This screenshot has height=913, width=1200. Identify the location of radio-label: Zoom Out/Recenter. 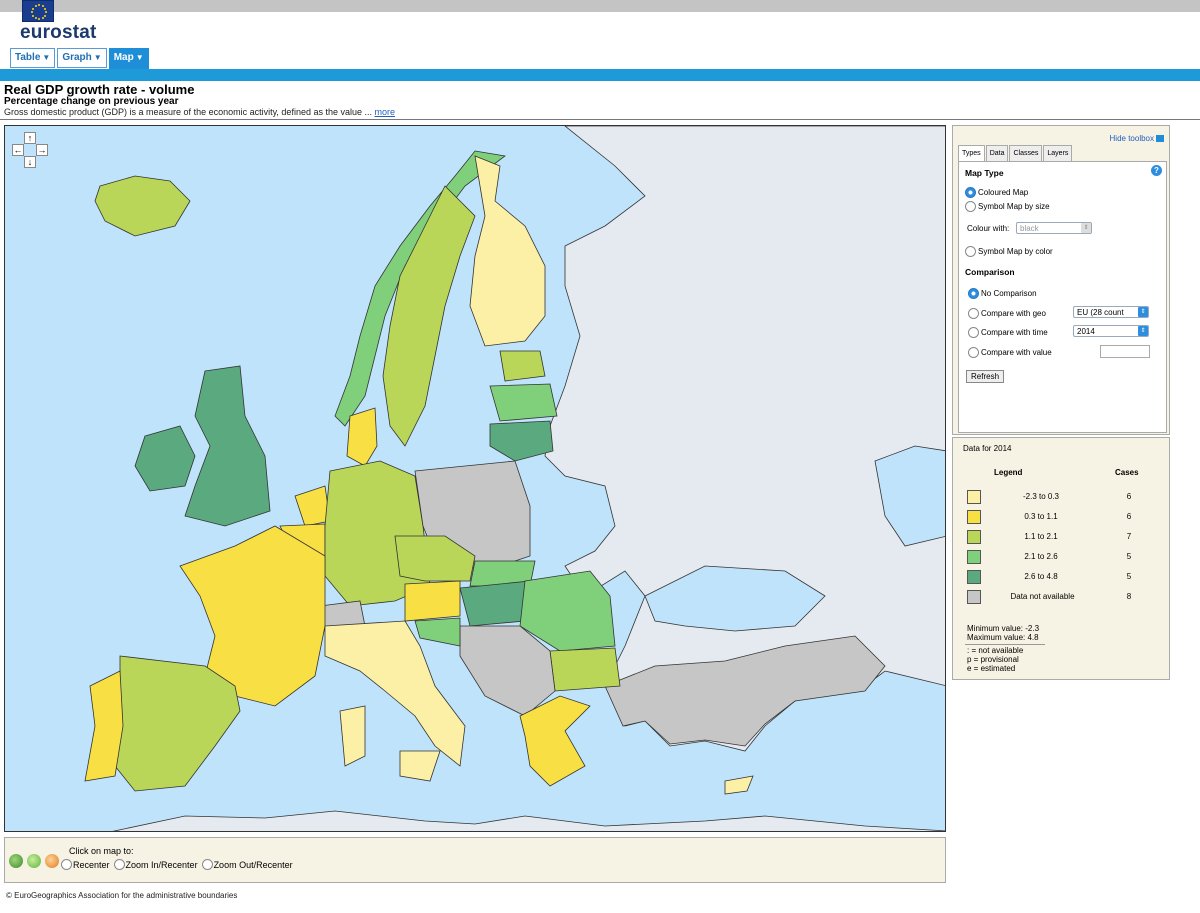
(253, 864).